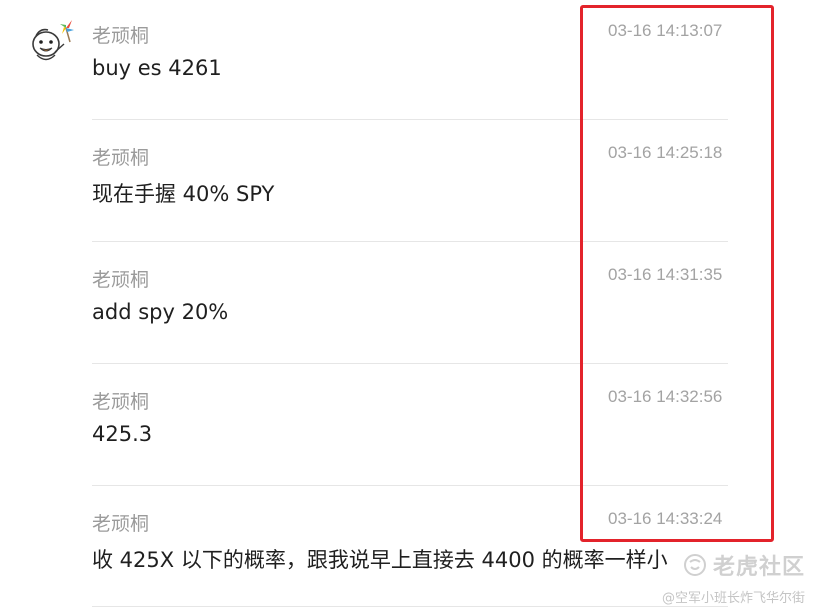 The width and height of the screenshot is (819, 614). I want to click on message-content: 收 425X 以下的概率，跟我说早上直接去 4400 的概率一样小, so click(380, 560).